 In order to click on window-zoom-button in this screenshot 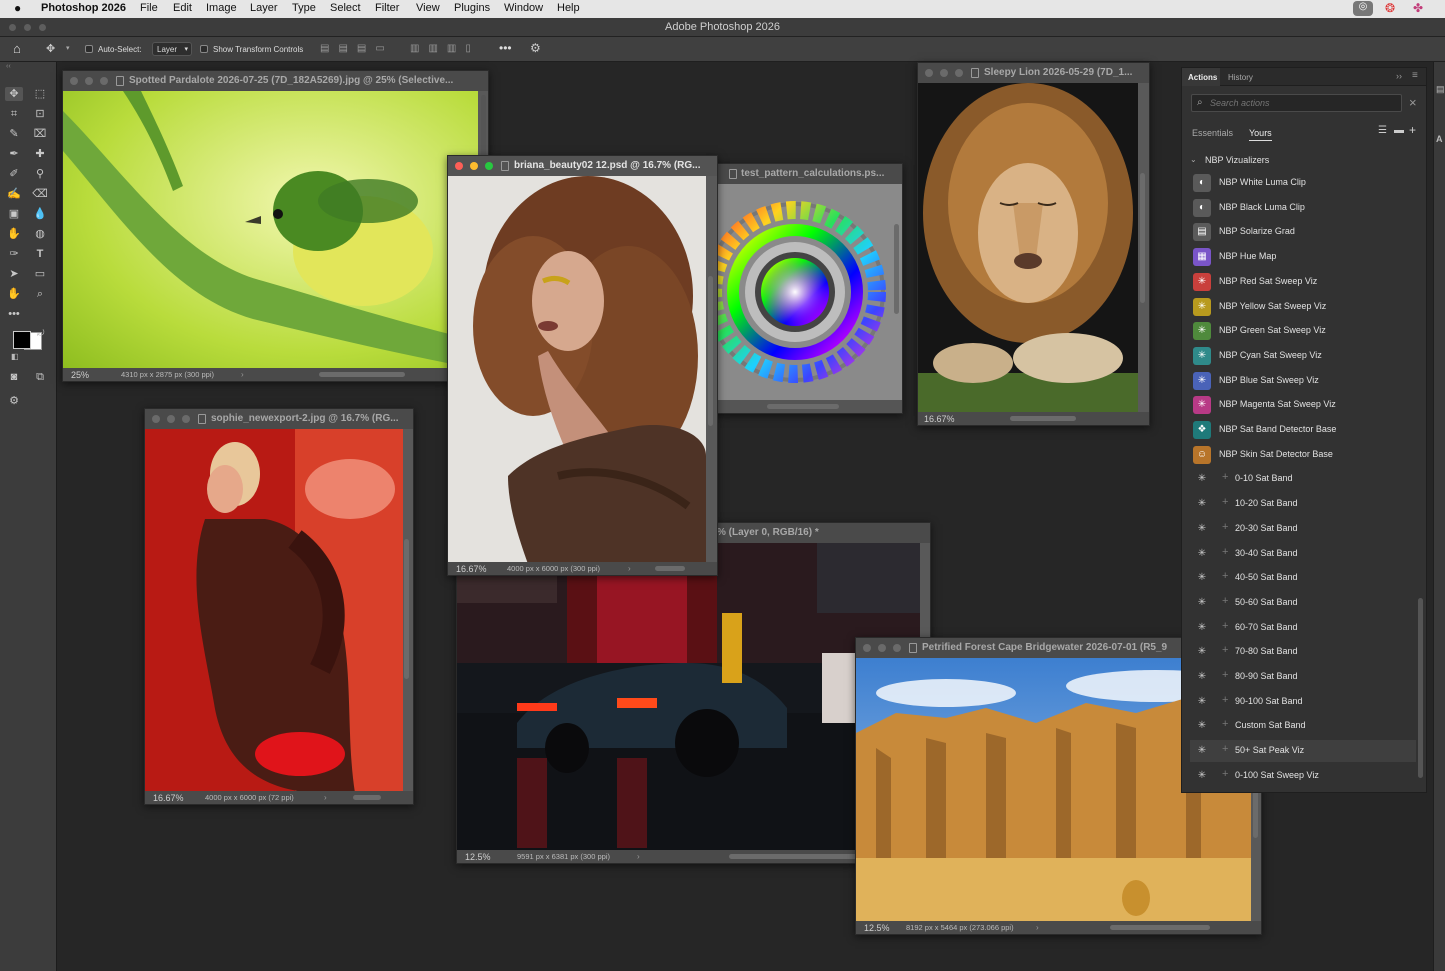, I will do `click(42, 27)`.